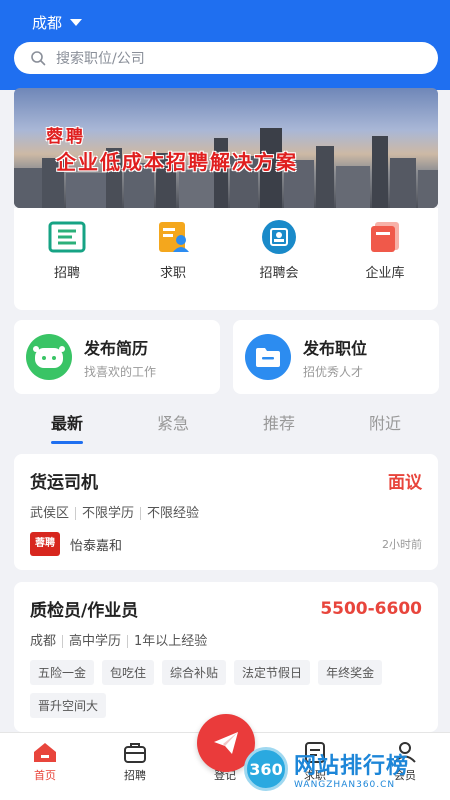  I want to click on top-header: 成都 搜索职位/公司, so click(225, 45).